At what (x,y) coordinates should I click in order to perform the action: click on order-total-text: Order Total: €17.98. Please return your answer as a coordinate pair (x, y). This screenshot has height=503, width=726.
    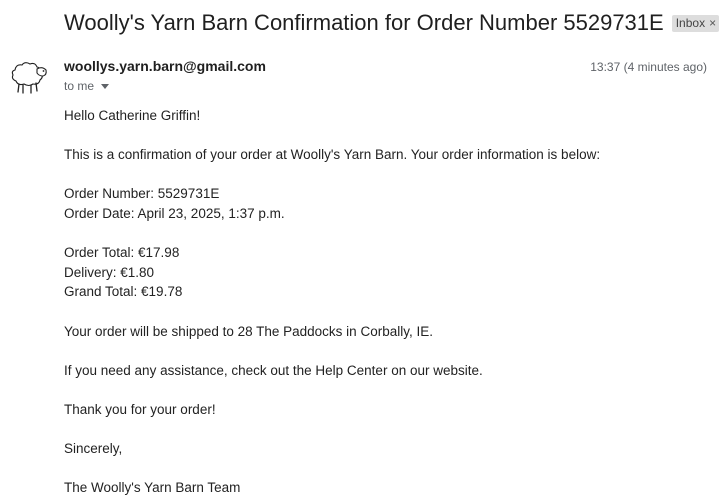
    Looking at the image, I should click on (122, 253).